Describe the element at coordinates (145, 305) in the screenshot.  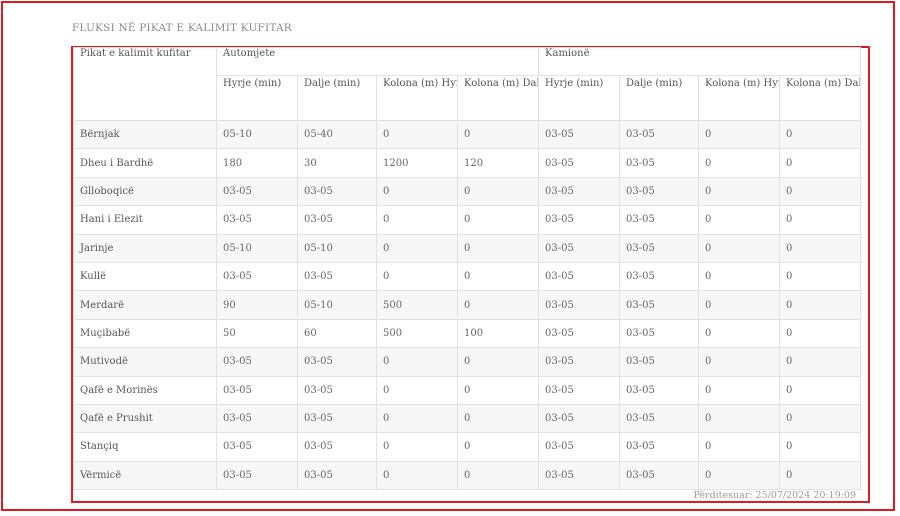
I see `crossing-name-cell: Merdarë` at that location.